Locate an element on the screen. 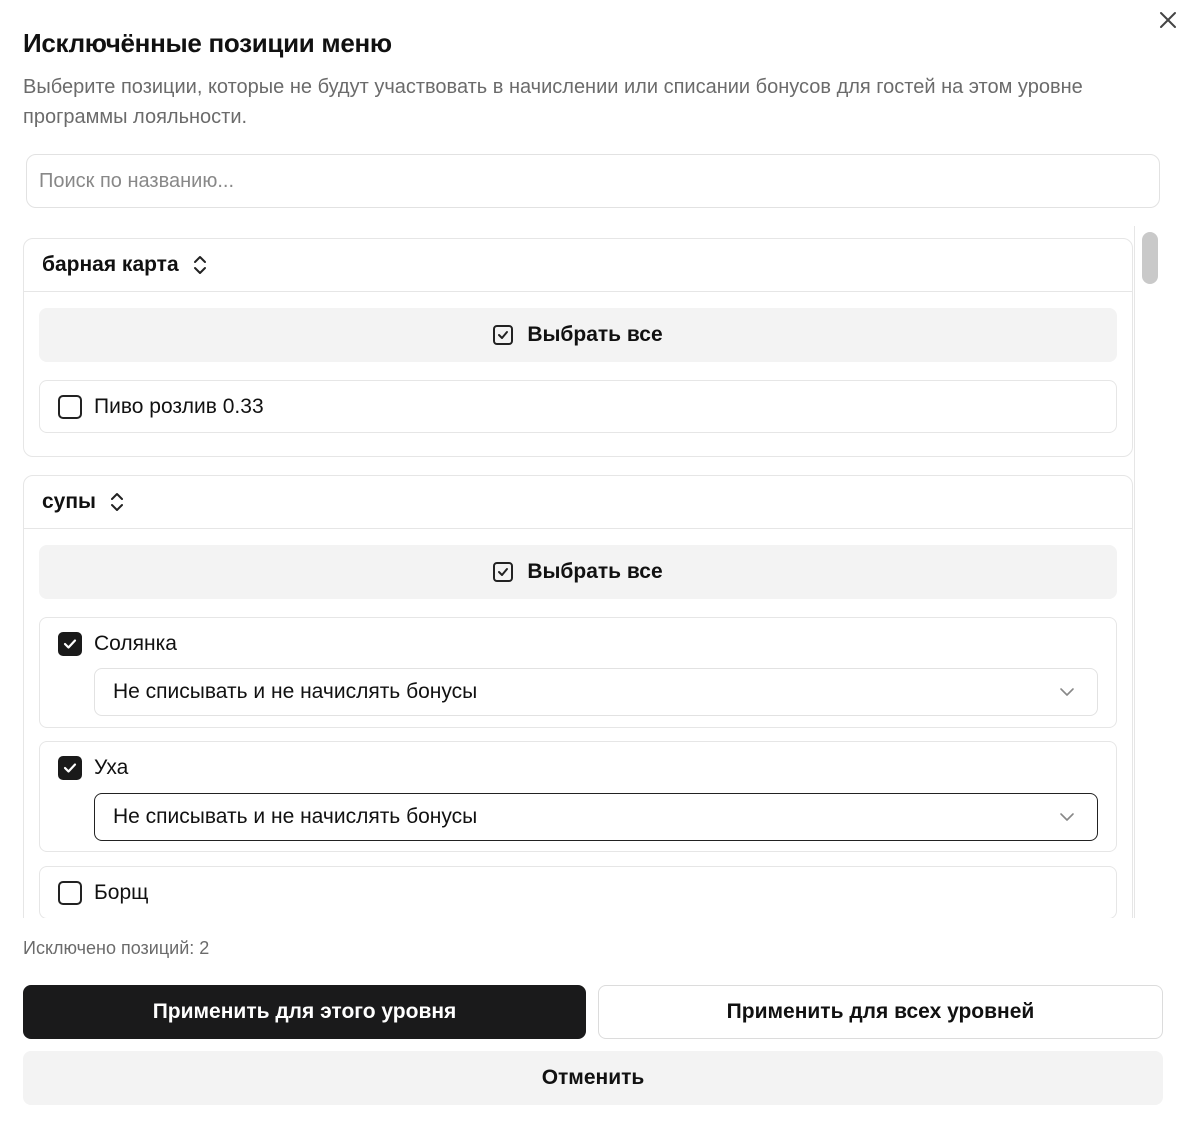 Image resolution: width=1186 pixels, height=1124 pixels. cancel-button: Отменить is located at coordinates (593, 1078).